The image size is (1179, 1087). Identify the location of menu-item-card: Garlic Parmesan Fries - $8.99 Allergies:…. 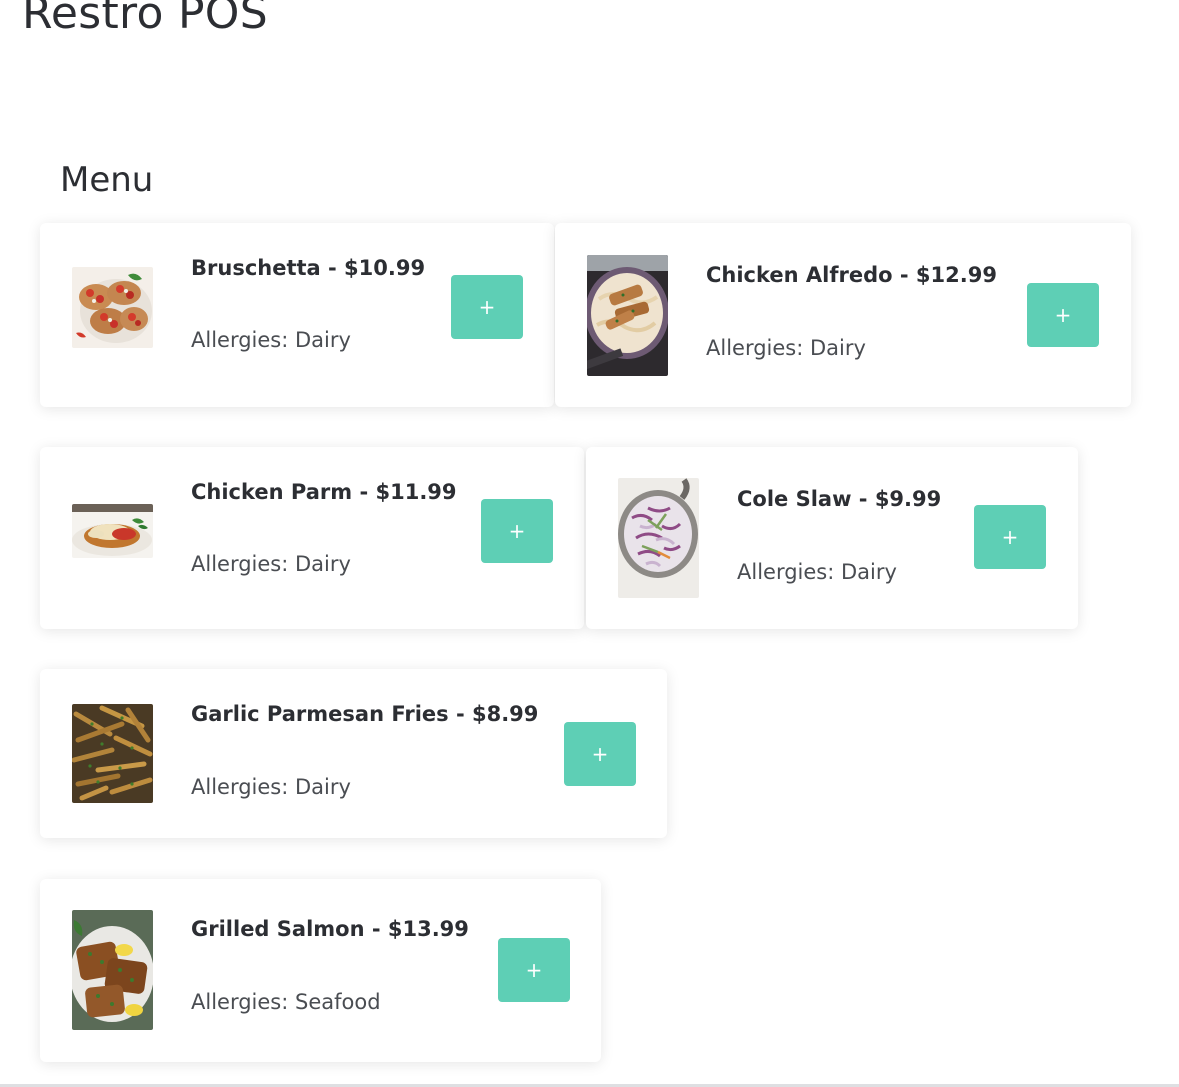
(353, 753).